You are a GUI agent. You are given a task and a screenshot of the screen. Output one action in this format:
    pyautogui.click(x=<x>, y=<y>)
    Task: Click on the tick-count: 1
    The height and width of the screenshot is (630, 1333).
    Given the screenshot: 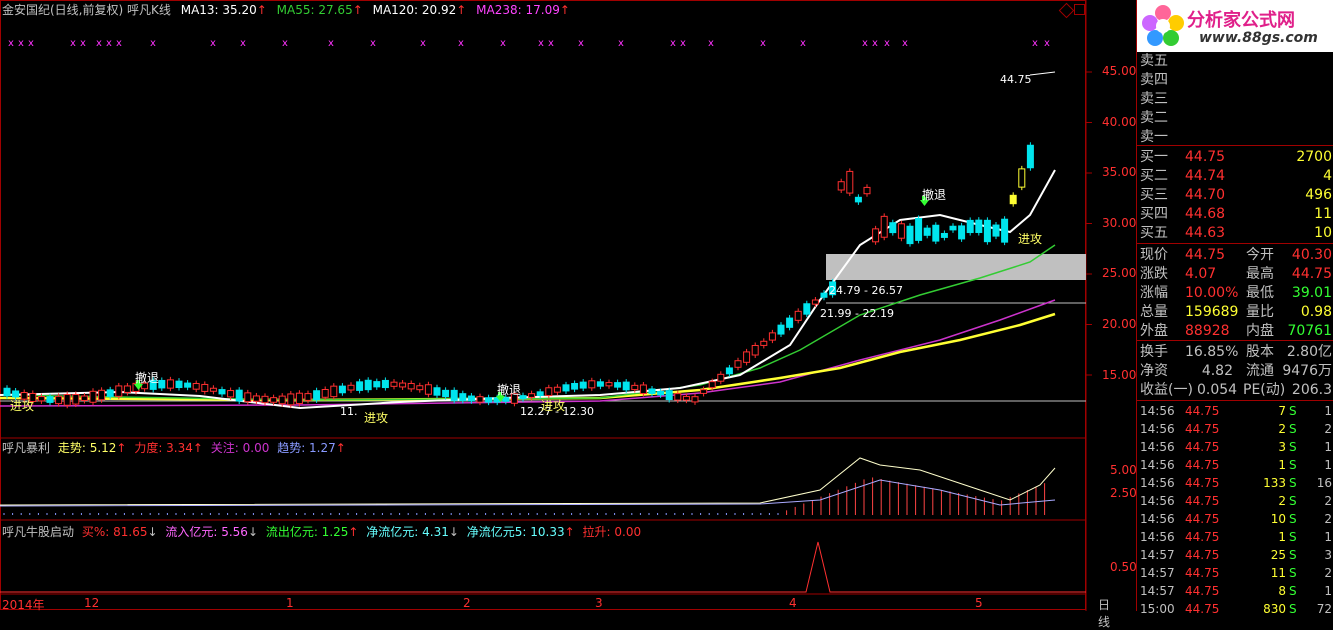 What is the action you would take?
    pyautogui.click(x=1328, y=591)
    